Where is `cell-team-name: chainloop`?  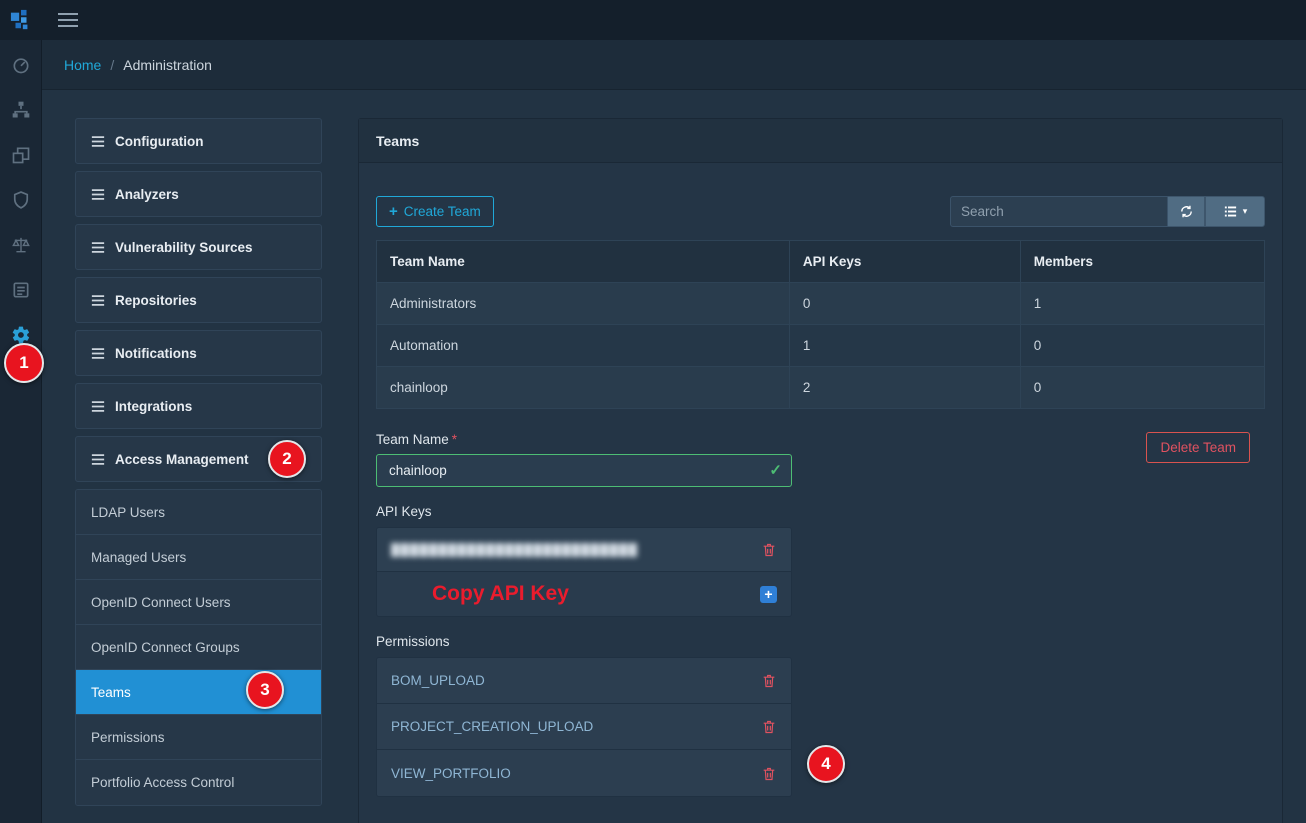
cell-team-name: chainloop is located at coordinates (583, 387).